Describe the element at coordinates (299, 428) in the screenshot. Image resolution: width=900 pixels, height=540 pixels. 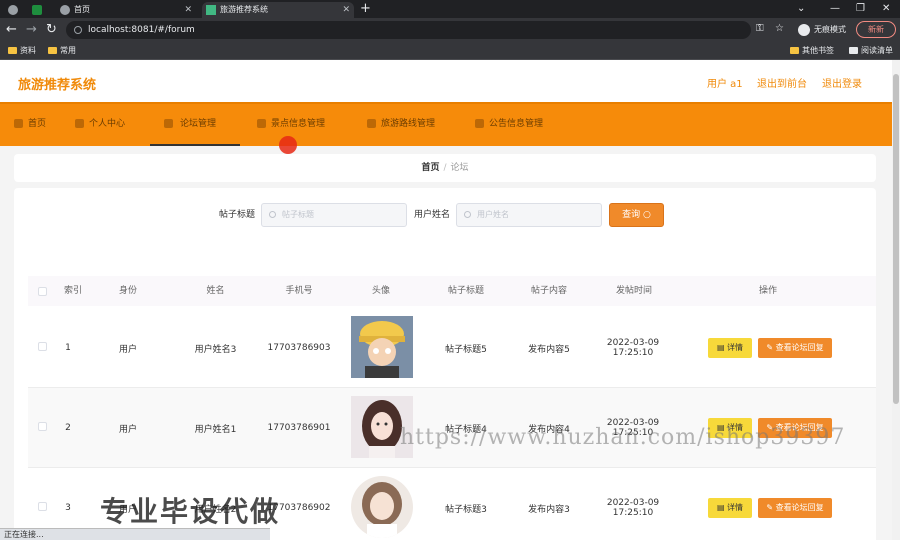
I see `cell-phone: 17703786901` at that location.